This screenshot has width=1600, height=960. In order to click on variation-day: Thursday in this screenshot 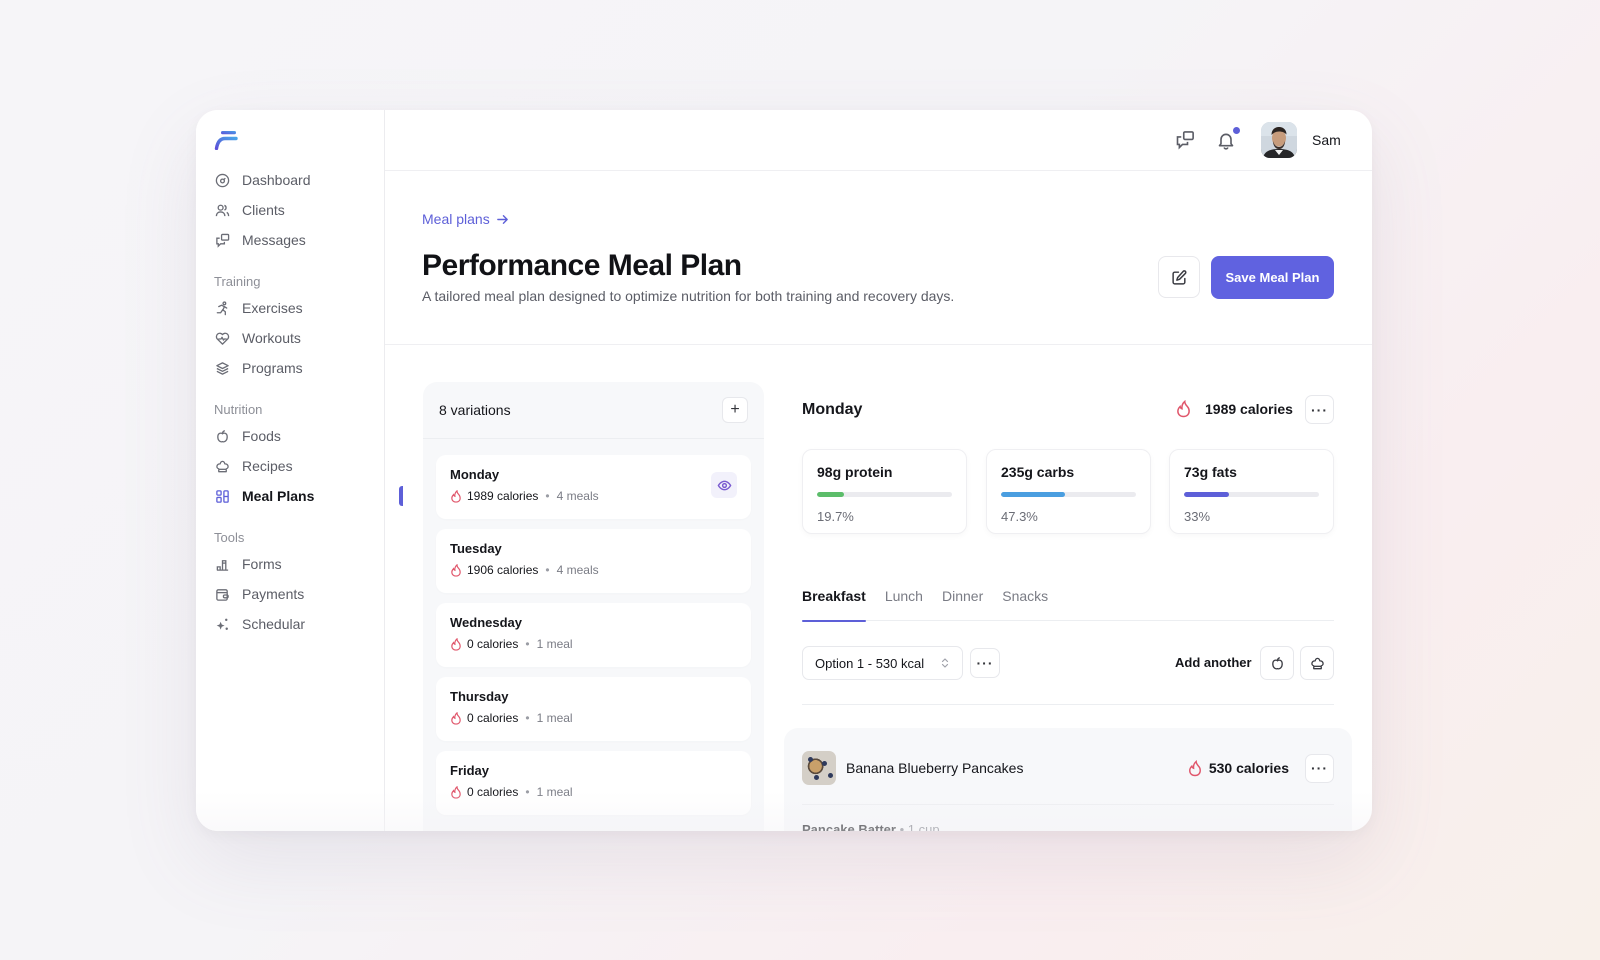, I will do `click(479, 696)`.